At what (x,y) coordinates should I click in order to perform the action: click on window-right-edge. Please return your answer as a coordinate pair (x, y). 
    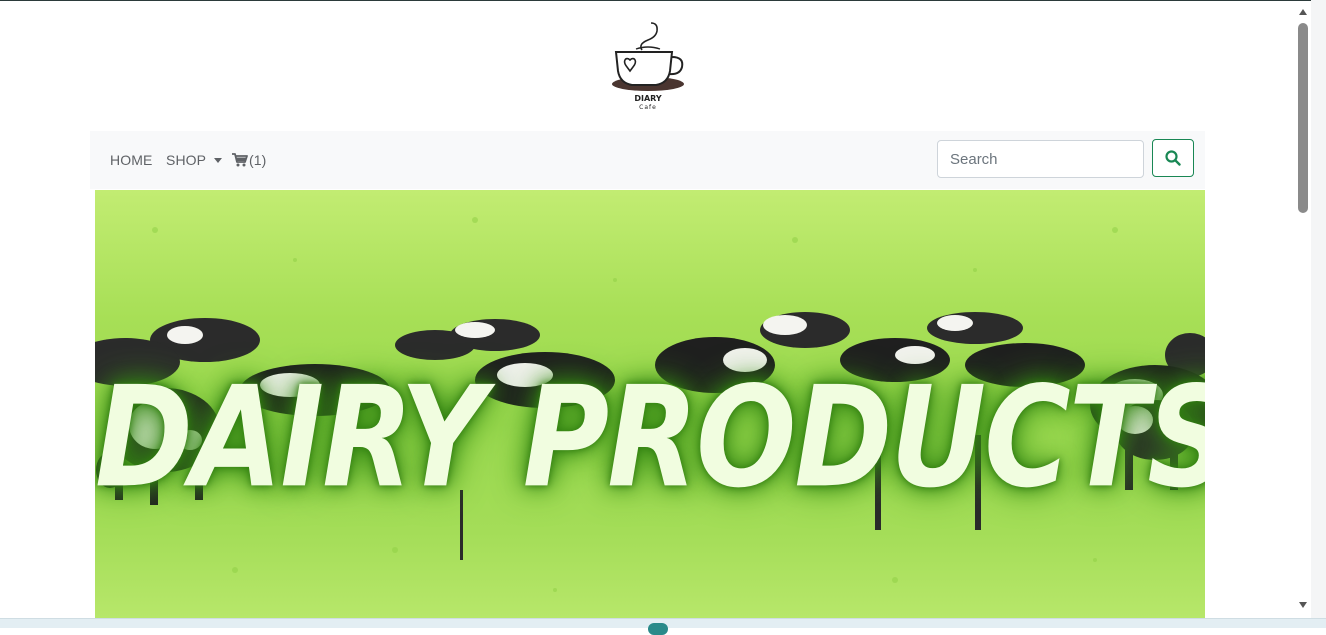
    Looking at the image, I should click on (1318, 314).